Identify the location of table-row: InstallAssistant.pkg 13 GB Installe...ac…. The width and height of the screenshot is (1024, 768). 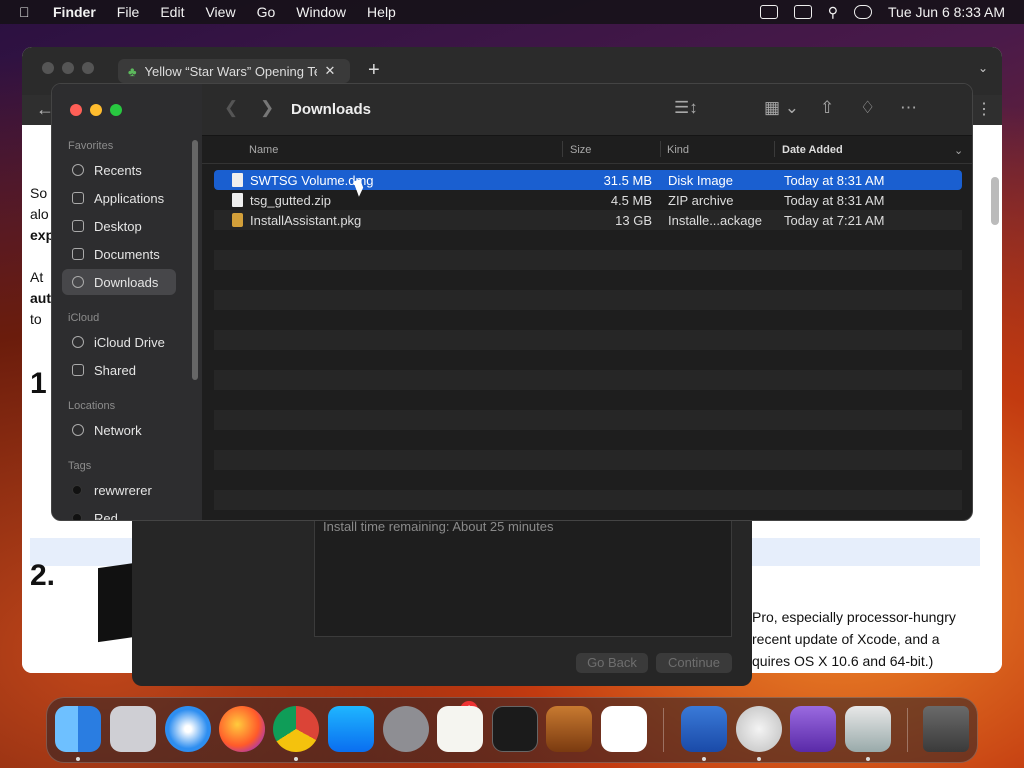
(588, 220).